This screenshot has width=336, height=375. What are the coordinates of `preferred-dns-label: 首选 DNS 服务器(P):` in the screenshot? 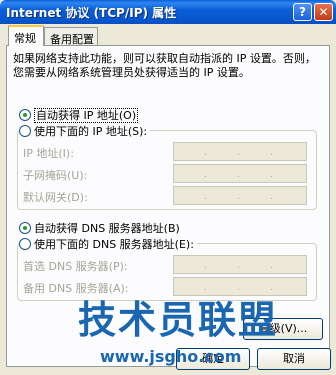 It's located at (75, 266).